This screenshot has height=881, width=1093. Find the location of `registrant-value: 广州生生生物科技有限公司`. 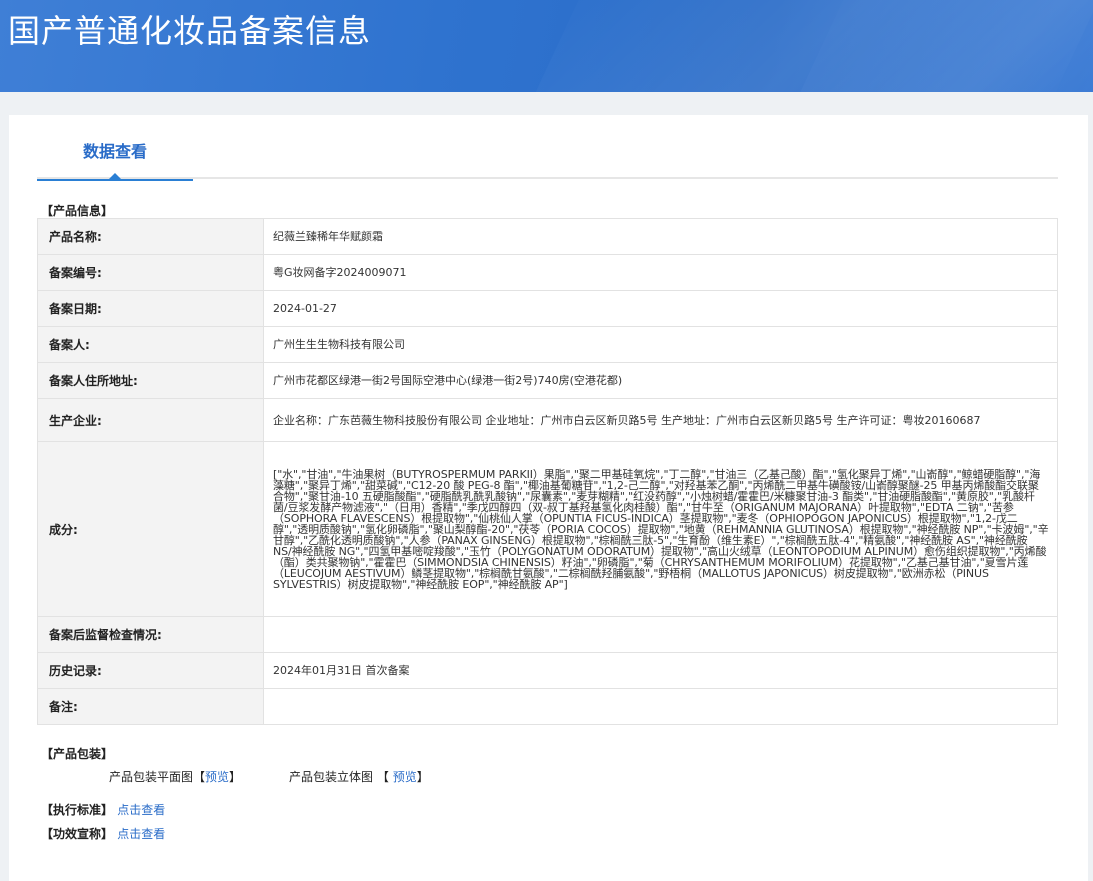

registrant-value: 广州生生生物科技有限公司 is located at coordinates (660, 344).